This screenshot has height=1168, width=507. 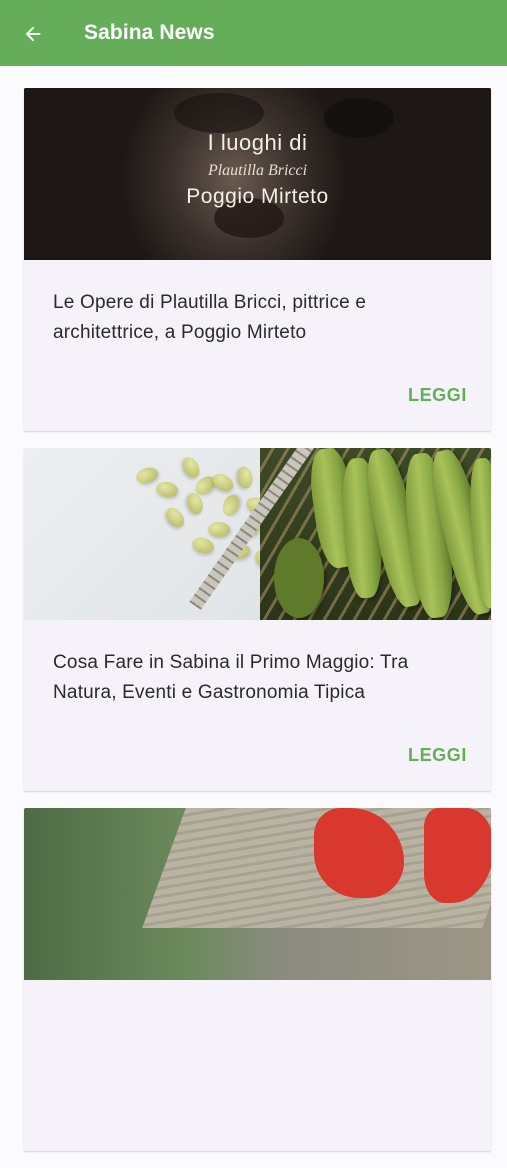 What do you see at coordinates (257, 170) in the screenshot?
I see `image-caption-line: Plautilla Bricci` at bounding box center [257, 170].